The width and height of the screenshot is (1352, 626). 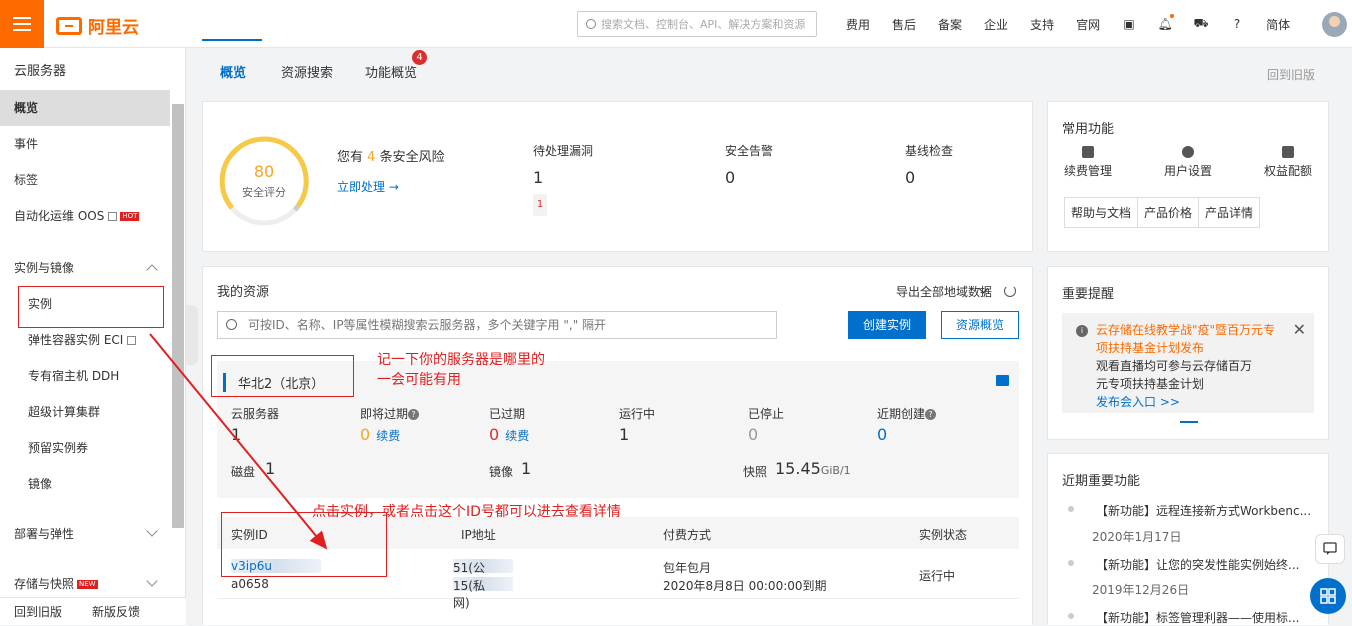 What do you see at coordinates (469, 594) in the screenshot?
I see `ip-private-text: 15(私网)` at bounding box center [469, 594].